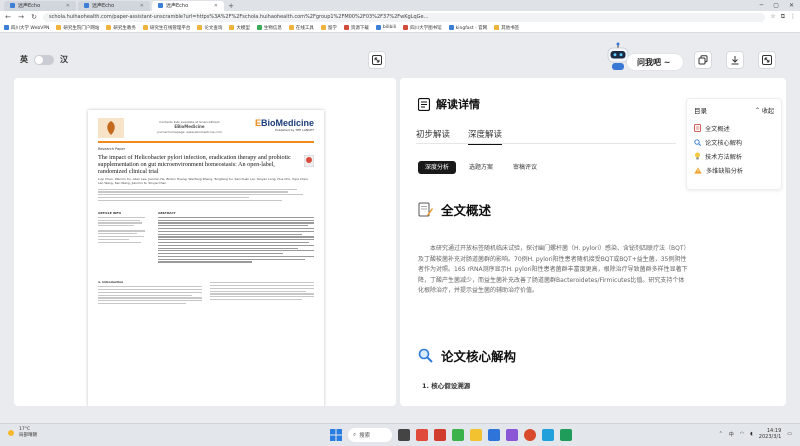 The width and height of the screenshot is (800, 446). Describe the element at coordinates (21, 17) in the screenshot. I see `forward-icon: →` at that location.